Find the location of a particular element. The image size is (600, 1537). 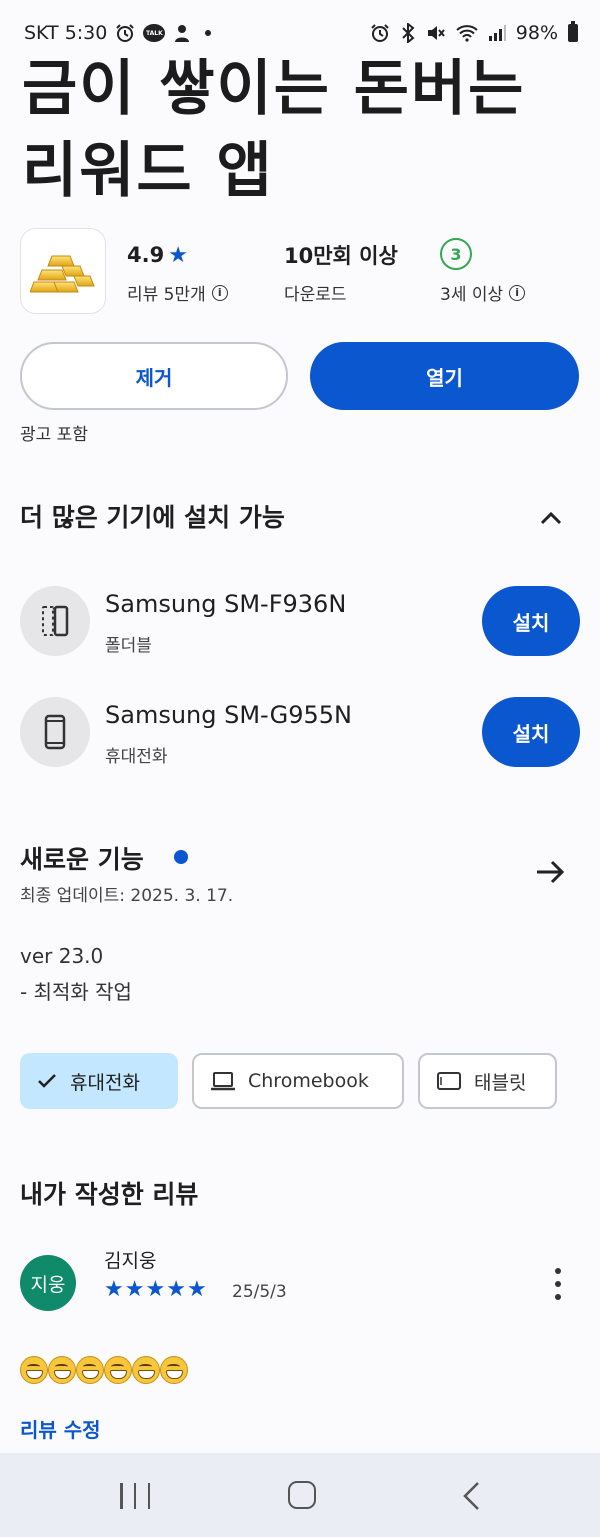

back-icon is located at coordinates (472, 1496).